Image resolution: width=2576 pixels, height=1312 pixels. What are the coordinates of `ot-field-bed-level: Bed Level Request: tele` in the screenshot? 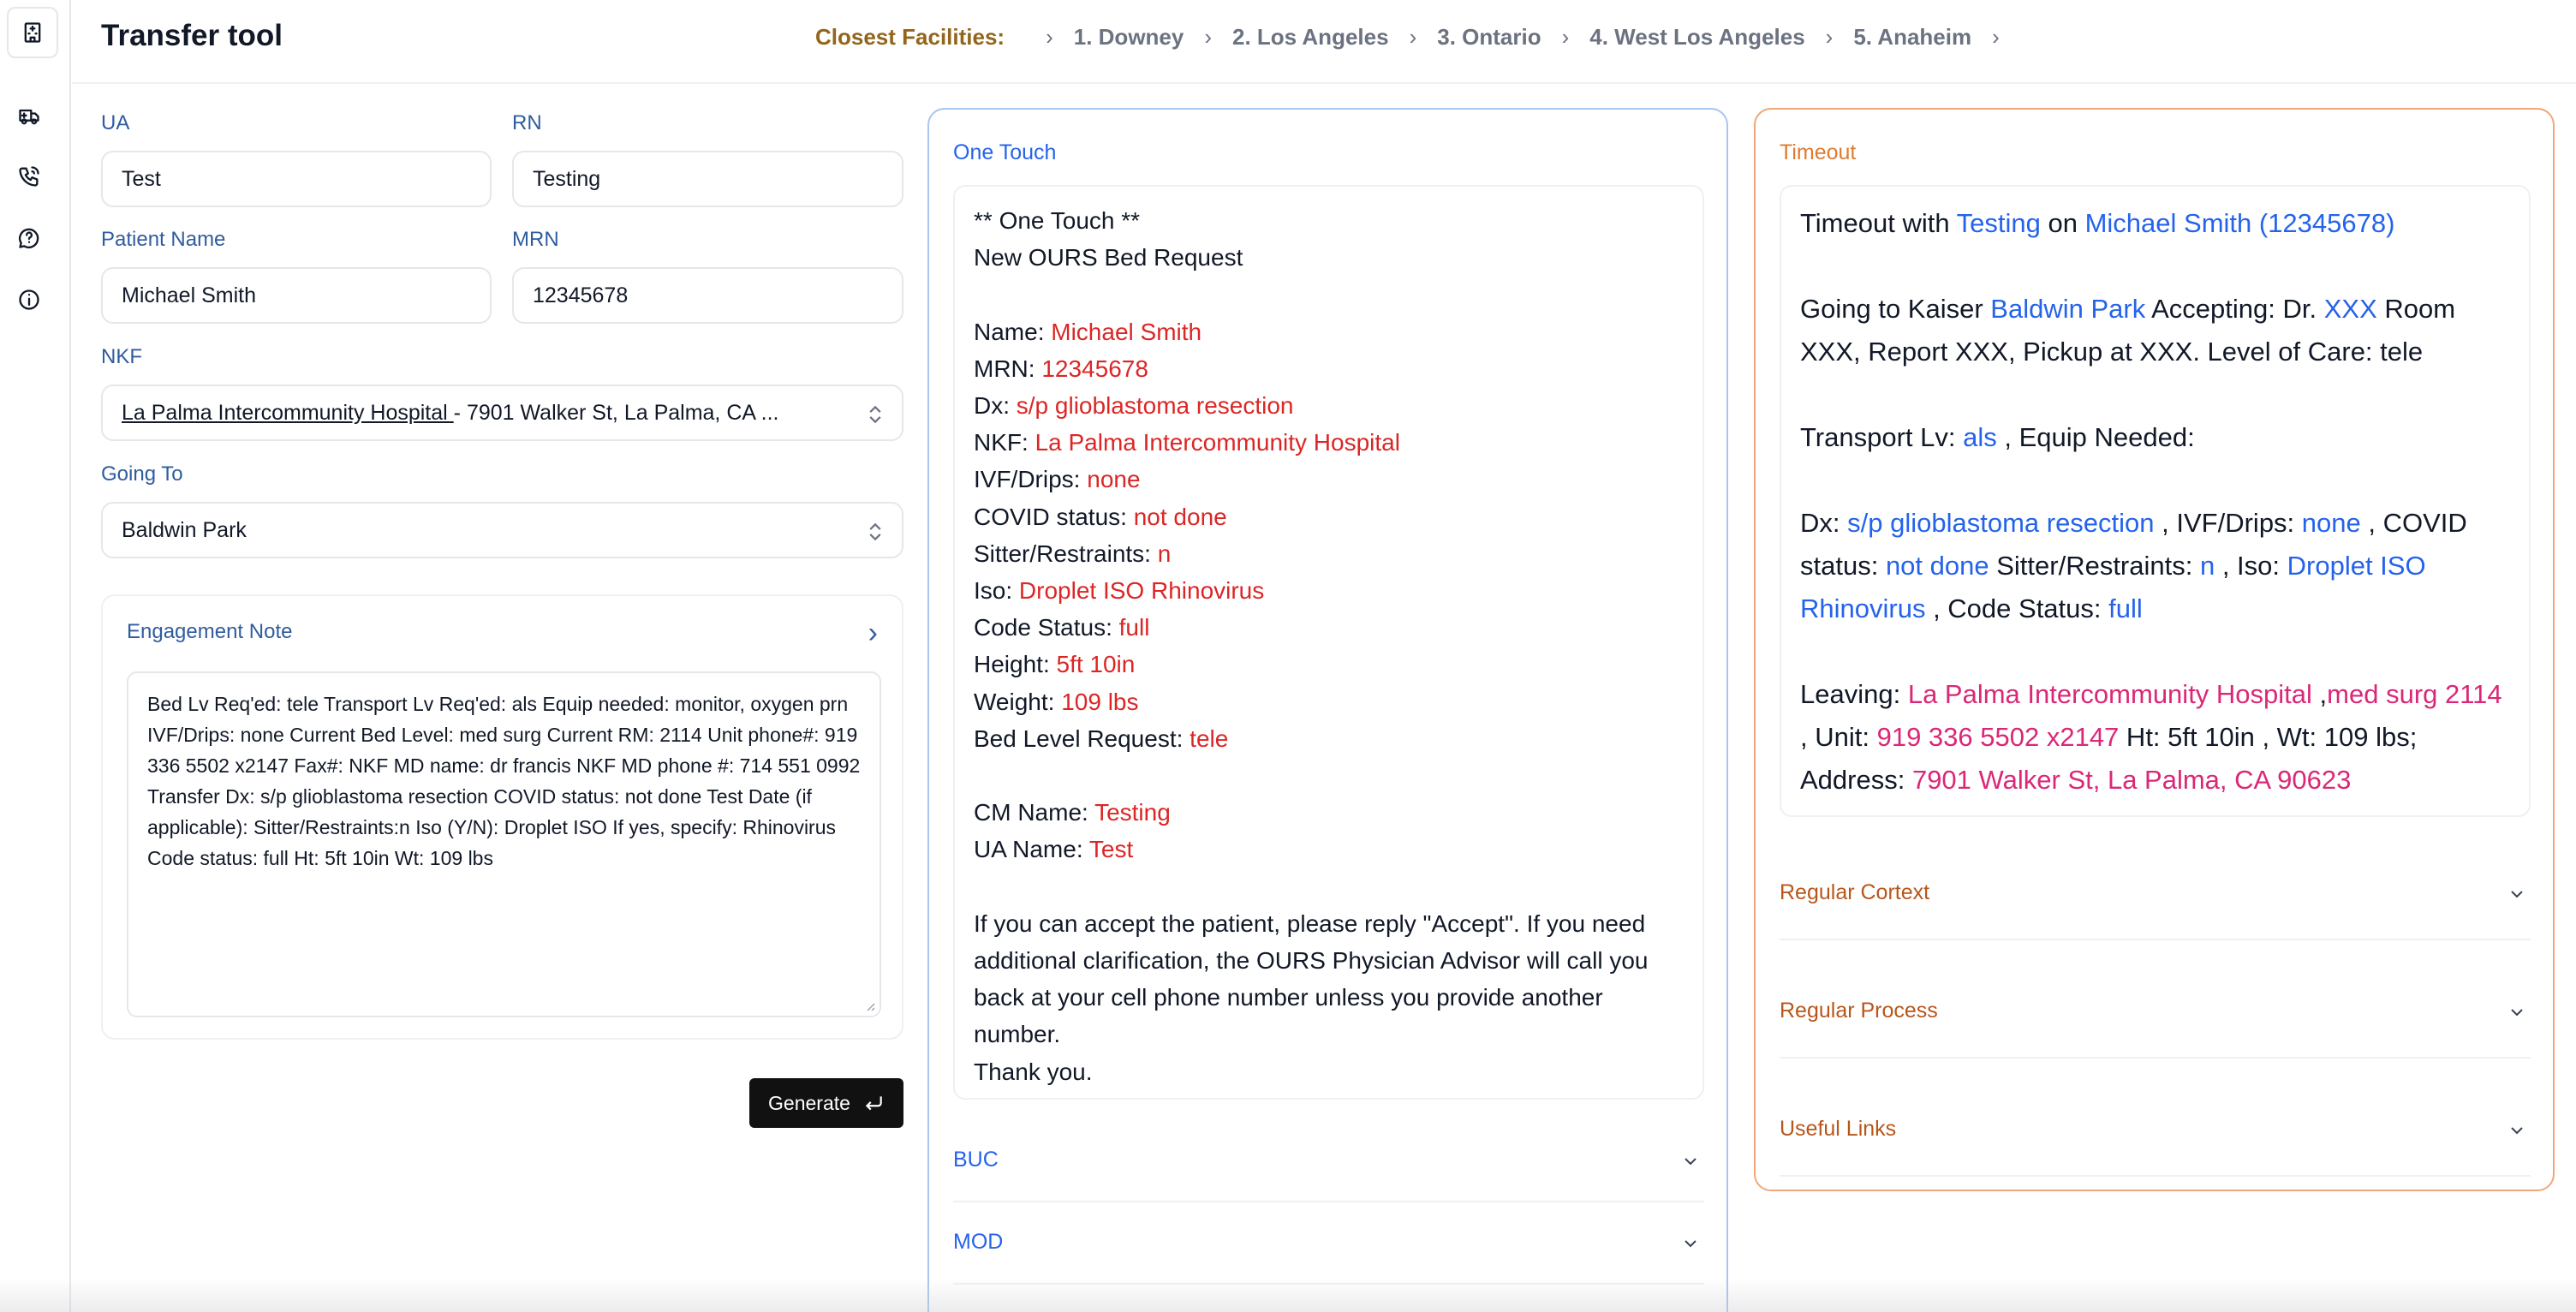 It's located at (1101, 738).